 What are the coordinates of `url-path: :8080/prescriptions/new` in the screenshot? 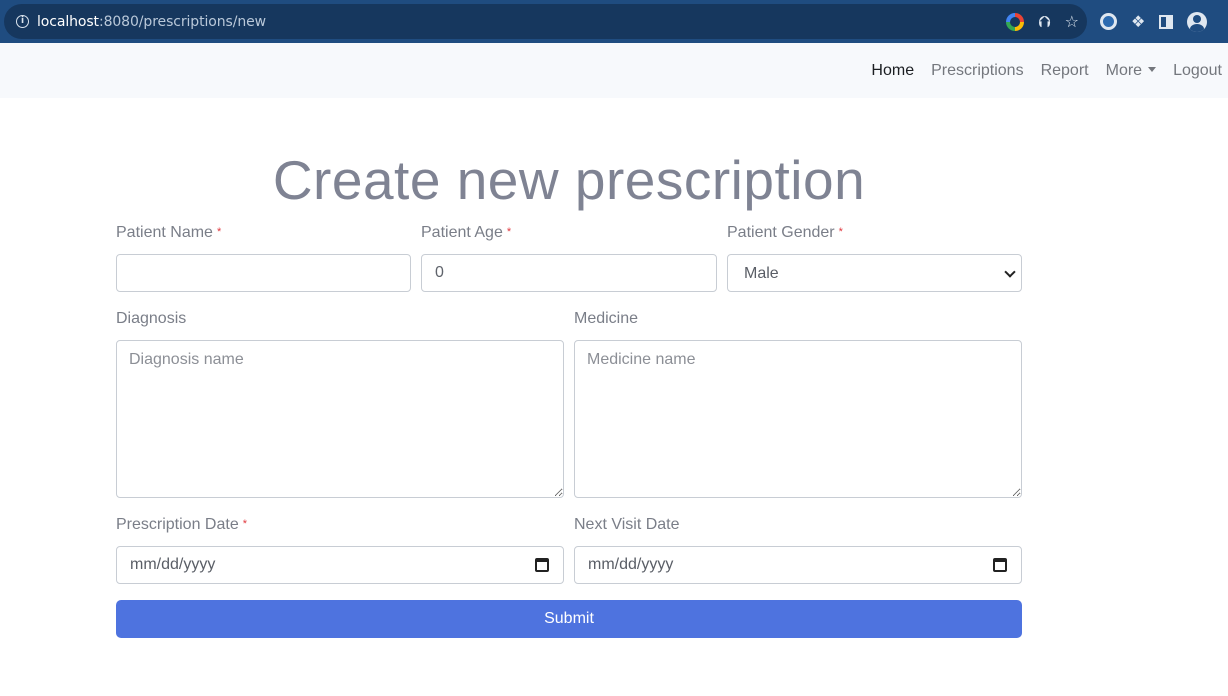 It's located at (182, 21).